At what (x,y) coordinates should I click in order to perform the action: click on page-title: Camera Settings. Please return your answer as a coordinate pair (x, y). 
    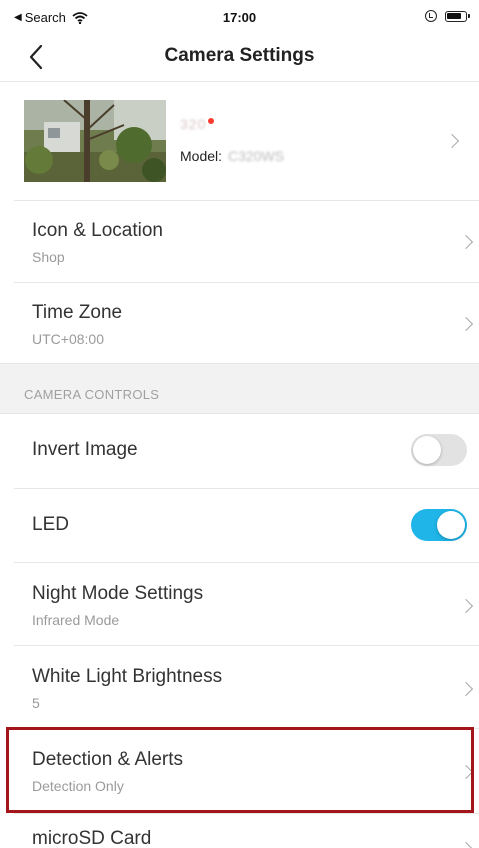
    Looking at the image, I should click on (239, 55).